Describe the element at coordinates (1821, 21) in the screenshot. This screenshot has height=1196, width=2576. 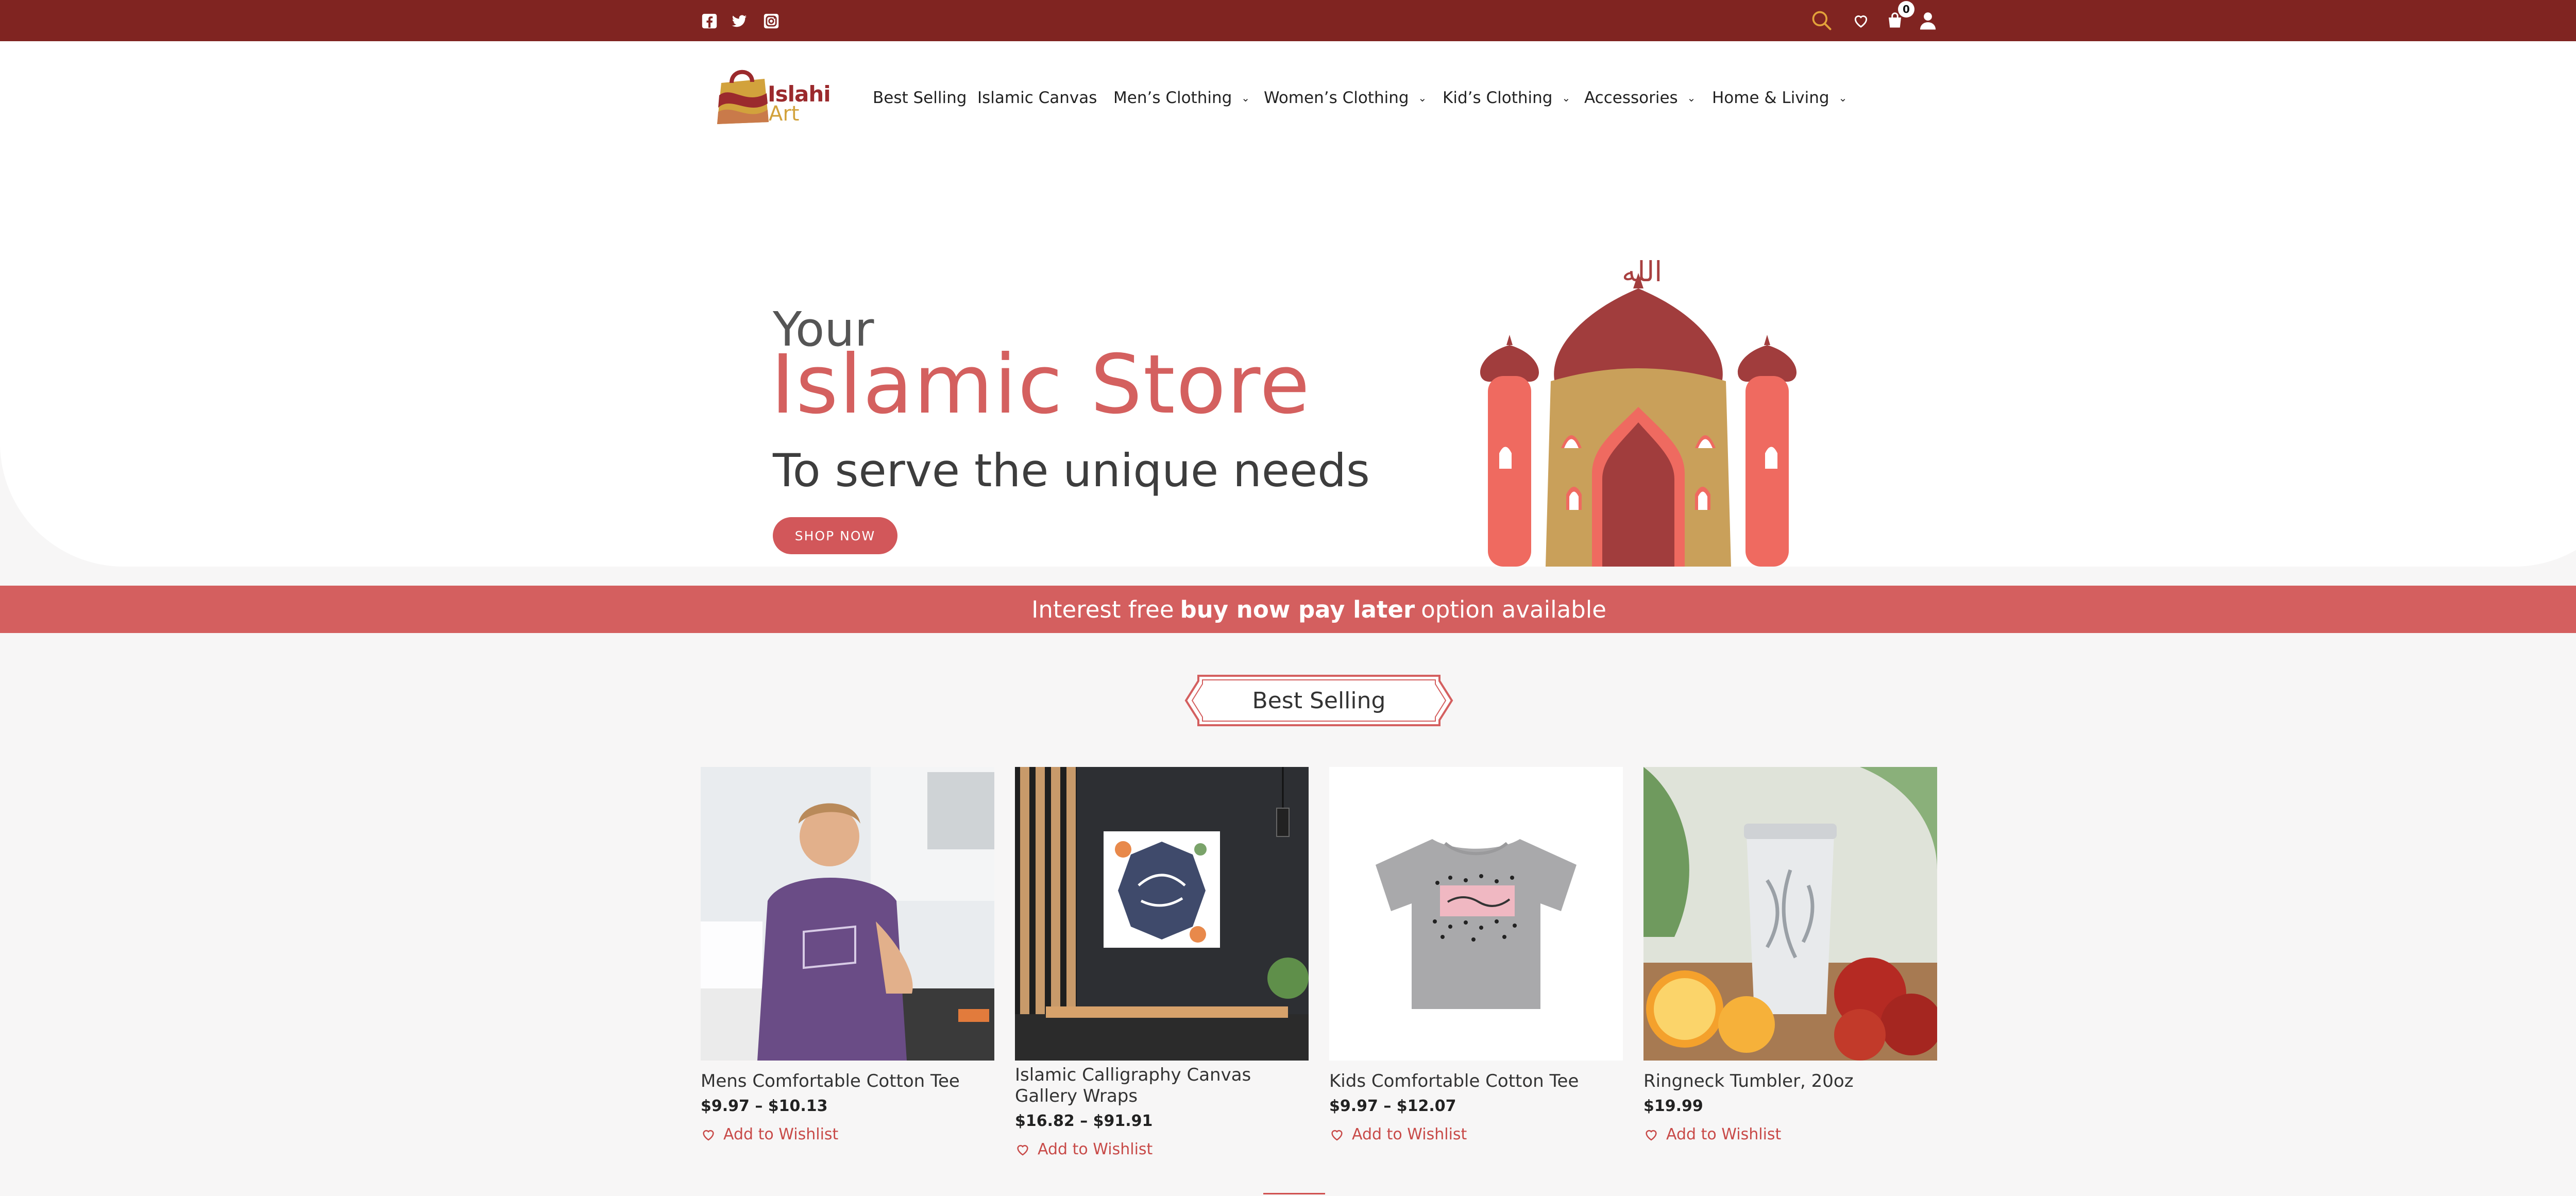
I see `search-icon` at that location.